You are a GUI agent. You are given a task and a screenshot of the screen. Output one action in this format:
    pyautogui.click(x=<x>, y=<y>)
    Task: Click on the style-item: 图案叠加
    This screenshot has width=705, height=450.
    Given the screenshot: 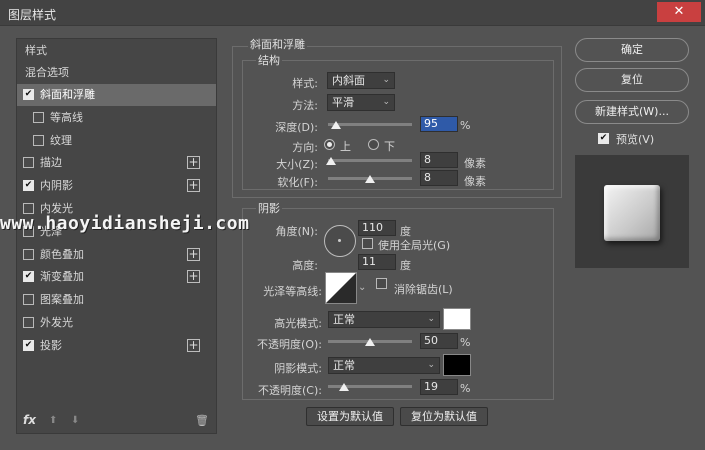 What is the action you would take?
    pyautogui.click(x=116, y=300)
    